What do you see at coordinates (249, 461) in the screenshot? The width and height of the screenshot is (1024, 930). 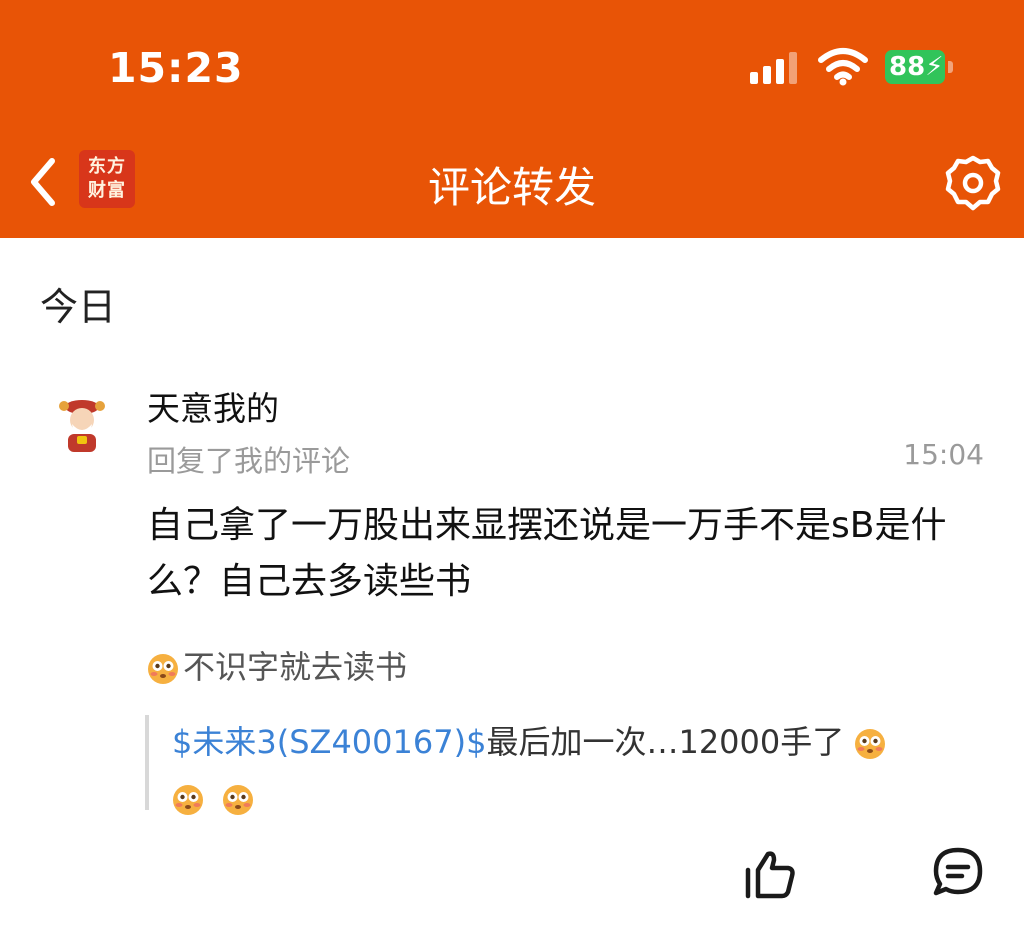 I see `notification-action: 回复了我的评论` at bounding box center [249, 461].